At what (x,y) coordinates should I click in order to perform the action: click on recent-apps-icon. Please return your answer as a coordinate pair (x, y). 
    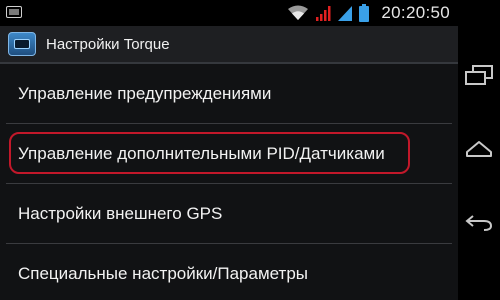
    Looking at the image, I should click on (479, 75).